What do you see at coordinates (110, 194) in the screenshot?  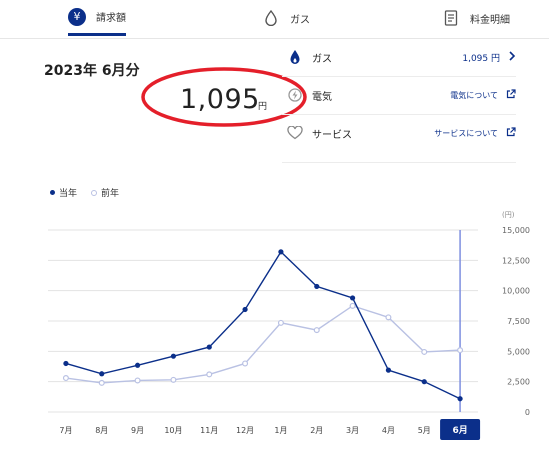 I see `legend-previous-label: 前年` at bounding box center [110, 194].